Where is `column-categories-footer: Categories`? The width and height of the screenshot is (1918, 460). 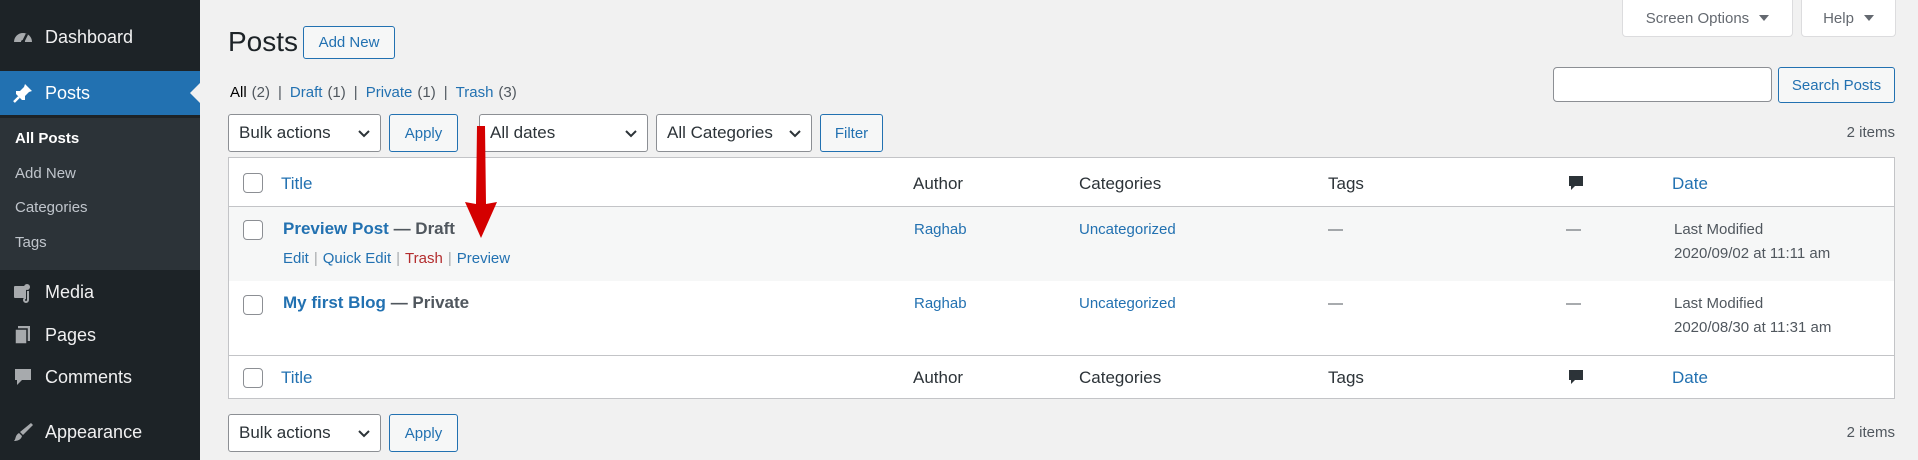
column-categories-footer: Categories is located at coordinates (1120, 377).